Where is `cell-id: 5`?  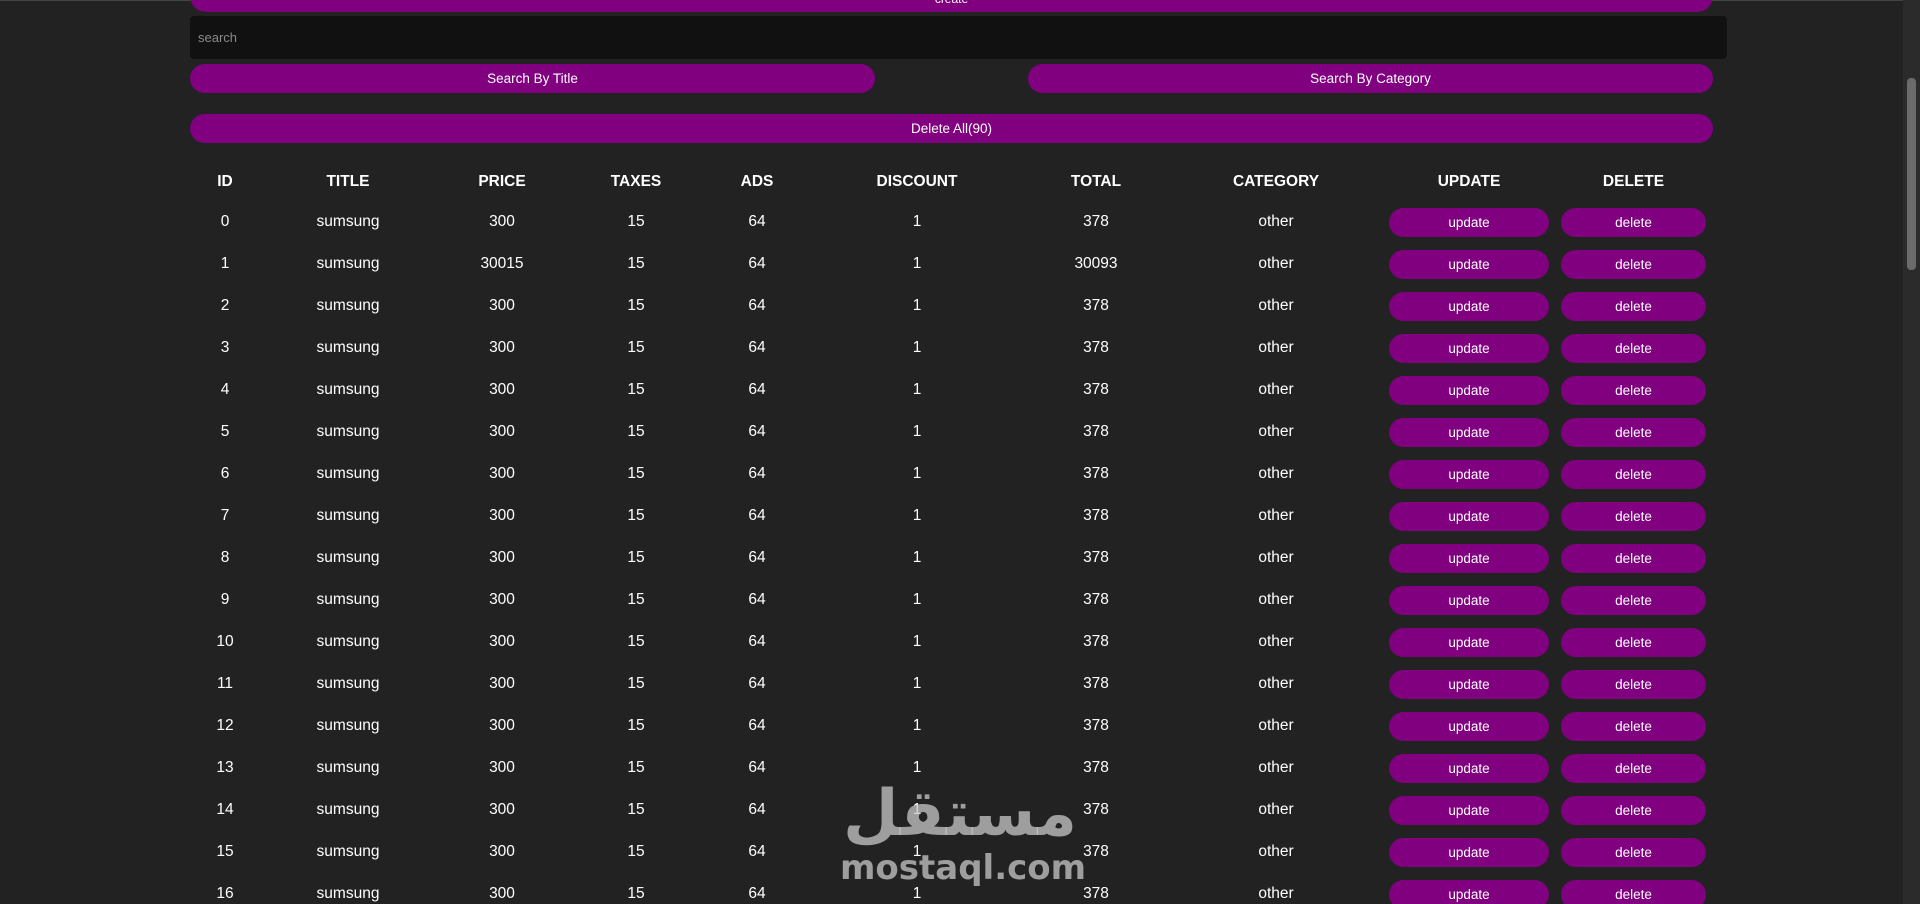
cell-id: 5 is located at coordinates (225, 431).